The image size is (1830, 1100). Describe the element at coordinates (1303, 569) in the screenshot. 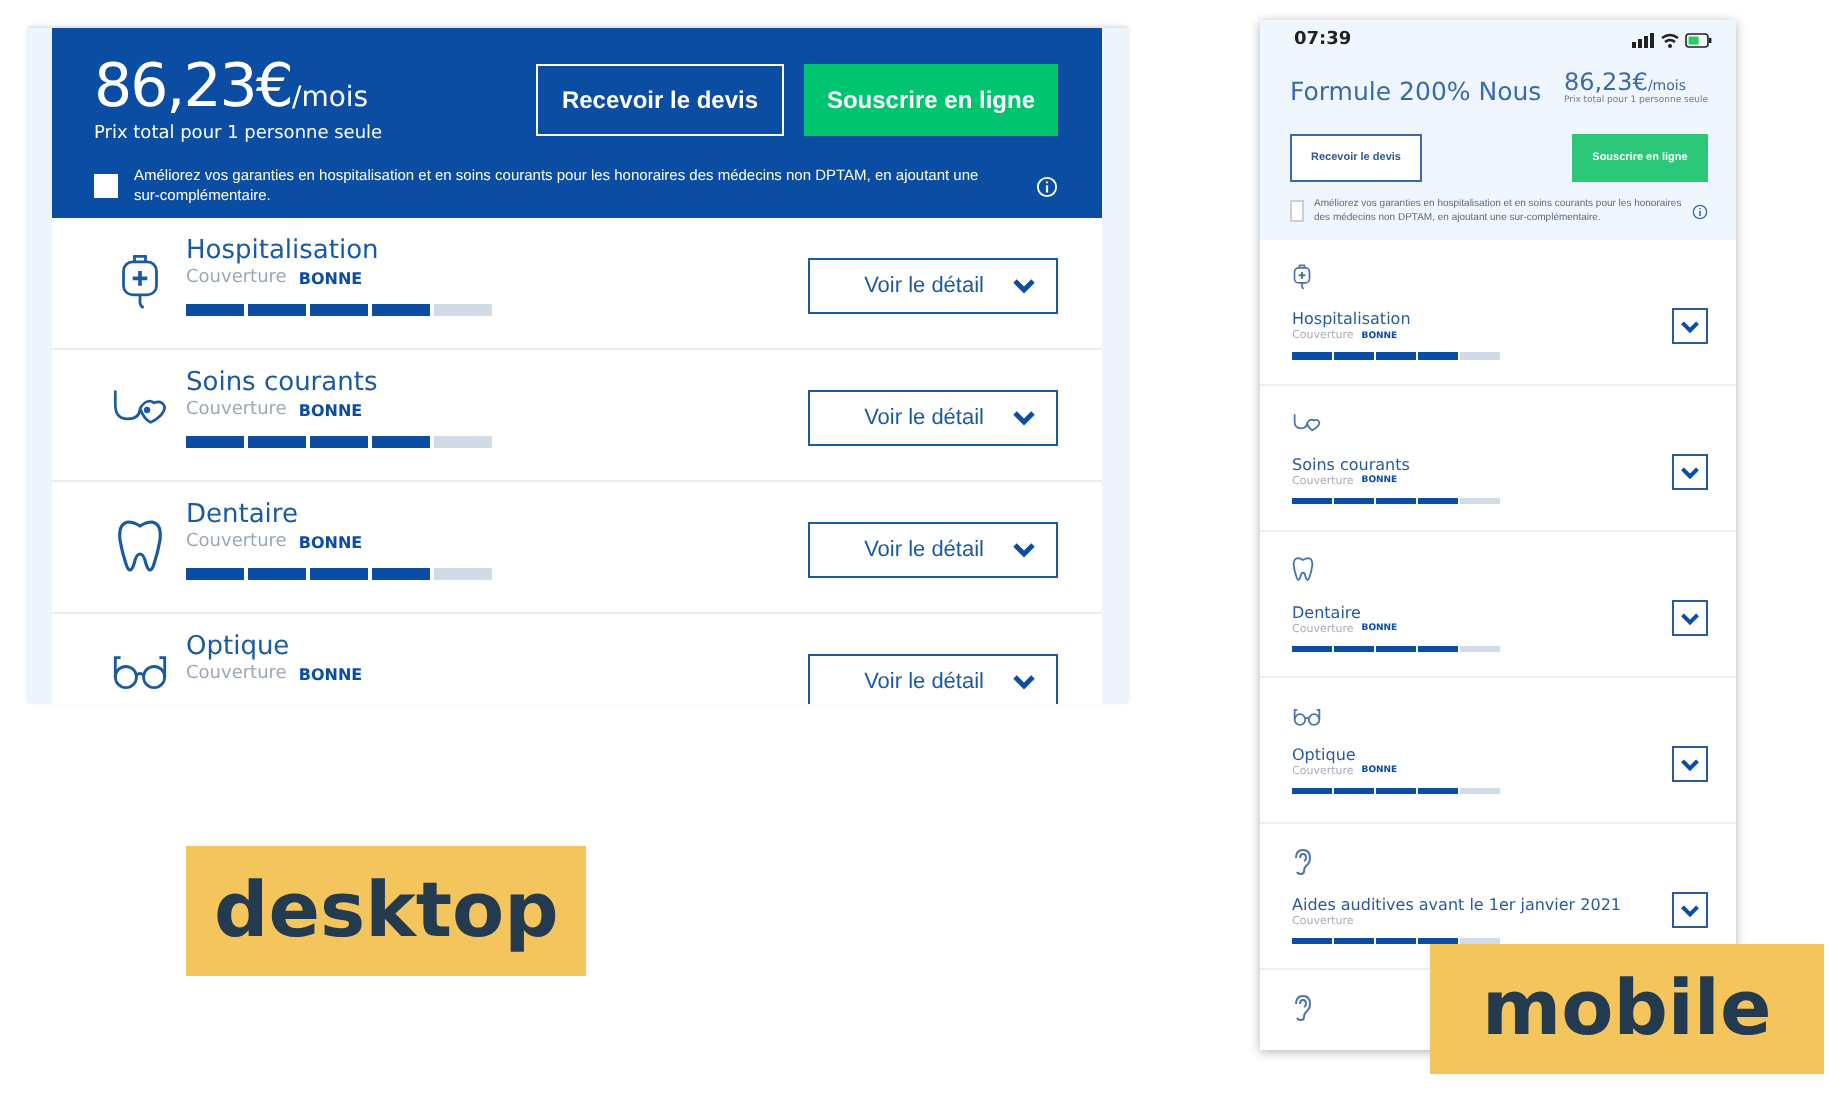

I see `tooth-icon` at that location.